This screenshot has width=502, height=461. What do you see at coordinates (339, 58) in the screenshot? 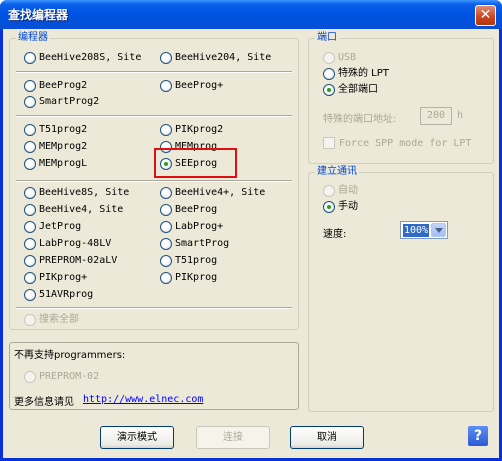
I see `radio-usb: USB` at bounding box center [339, 58].